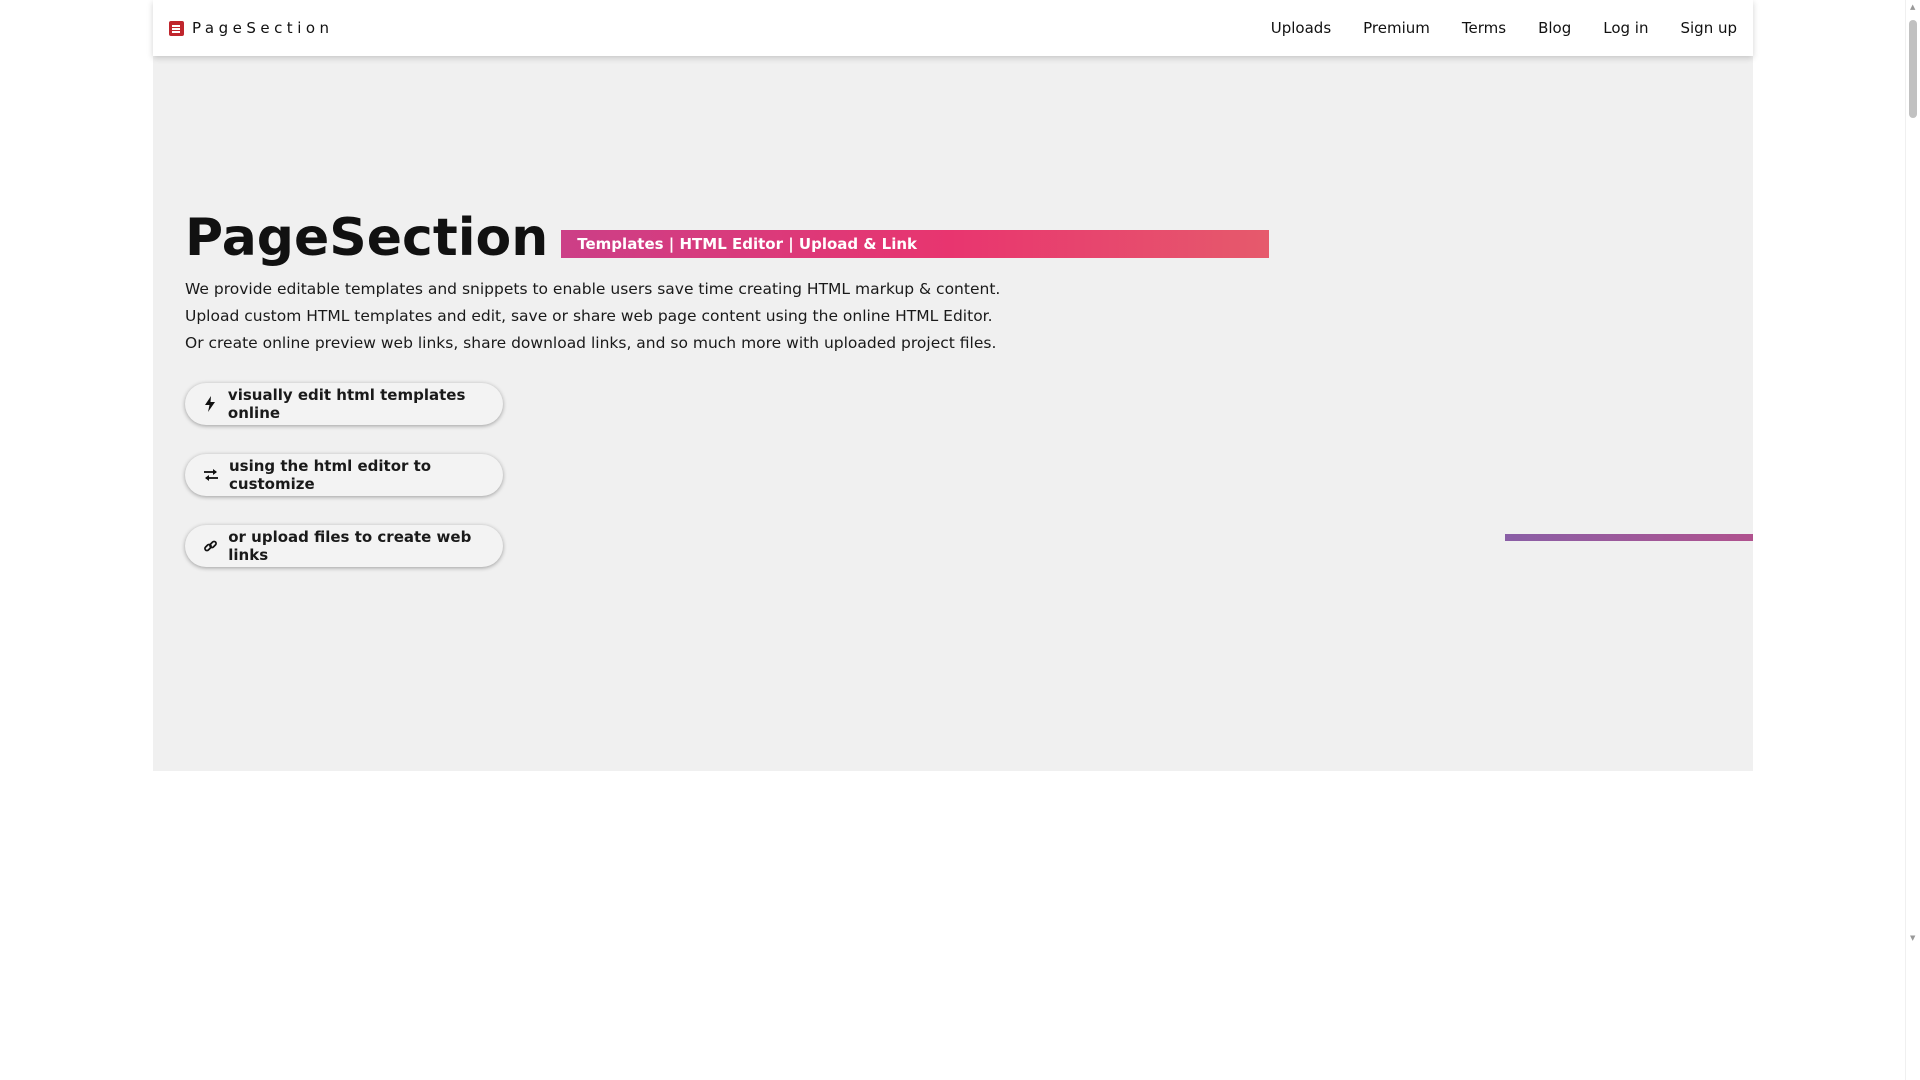  Describe the element at coordinates (1913, 69) in the screenshot. I see `scroll-thumb` at that location.